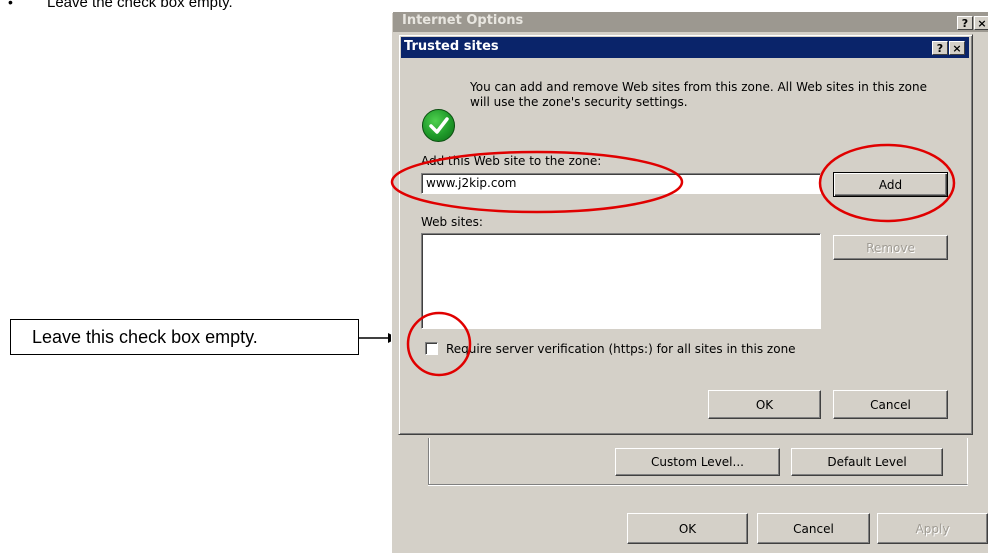 The width and height of the screenshot is (988, 553). I want to click on ts-cancel-button: Cancel, so click(890, 404).